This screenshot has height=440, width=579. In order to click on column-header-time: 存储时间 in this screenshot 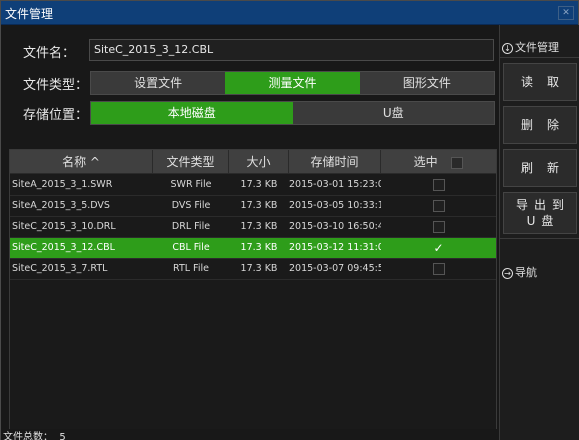, I will do `click(335, 162)`.